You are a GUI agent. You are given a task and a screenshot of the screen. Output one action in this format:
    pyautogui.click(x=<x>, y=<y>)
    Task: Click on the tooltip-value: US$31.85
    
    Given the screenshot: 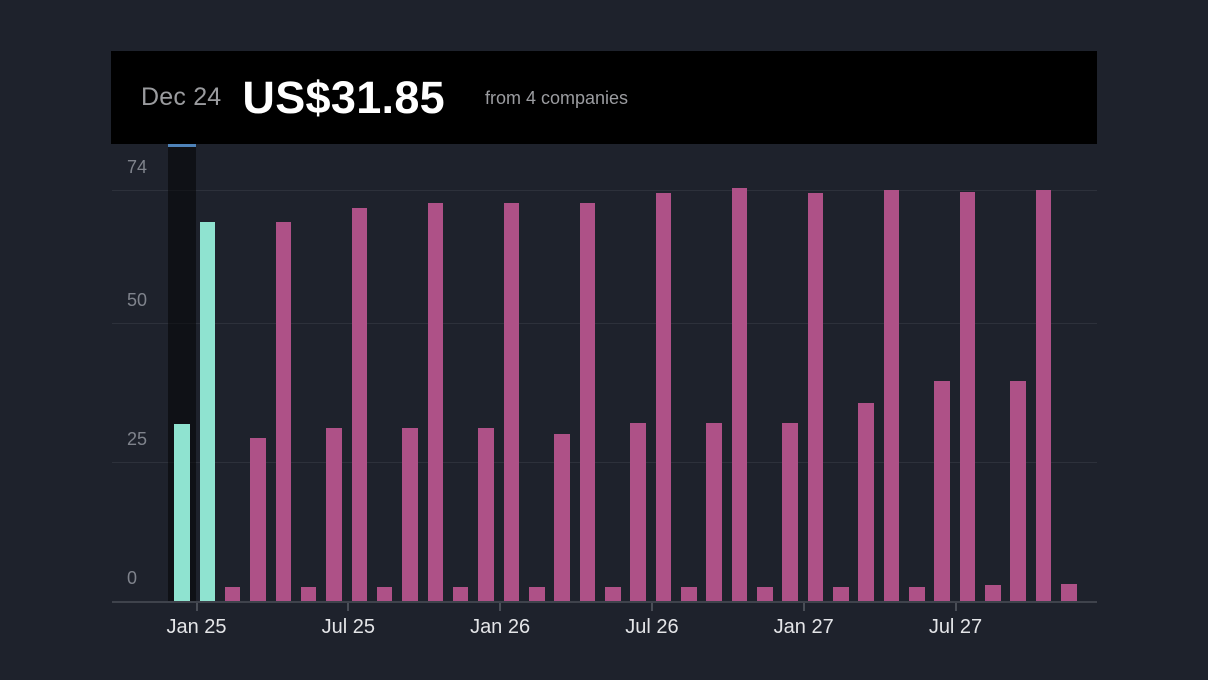 What is the action you would take?
    pyautogui.click(x=343, y=97)
    